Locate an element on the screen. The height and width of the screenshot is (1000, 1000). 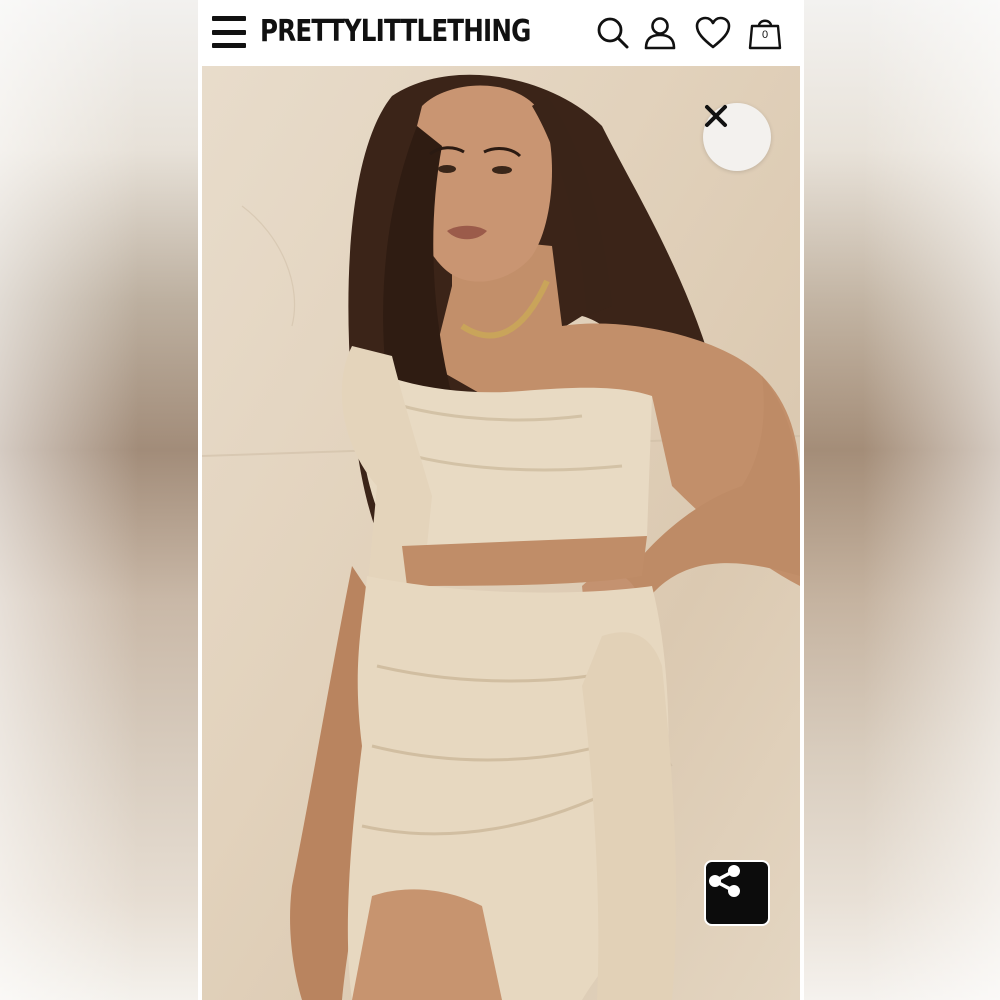
share-button is located at coordinates (737, 893).